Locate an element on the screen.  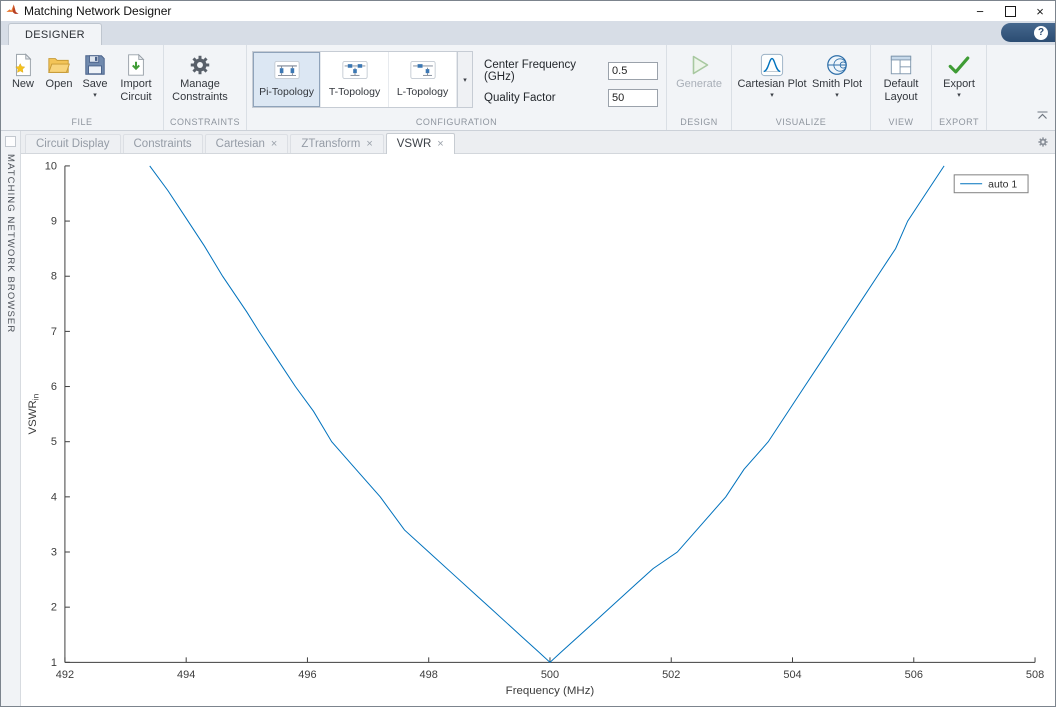
default-layout-label: Default Layout is located at coordinates (901, 90).